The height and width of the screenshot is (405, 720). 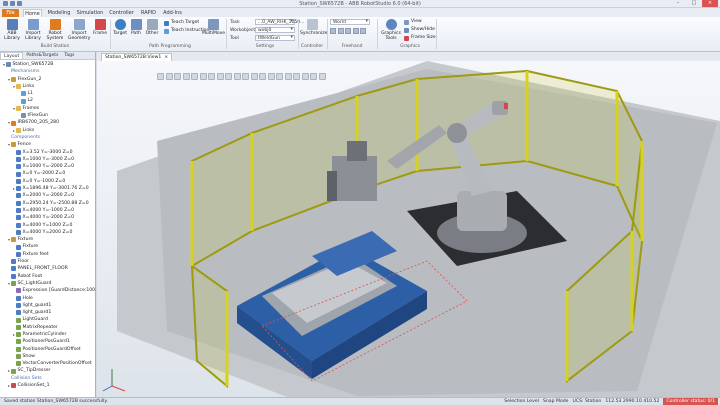 I want to click on minimize-button: –, so click(x=678, y=3).